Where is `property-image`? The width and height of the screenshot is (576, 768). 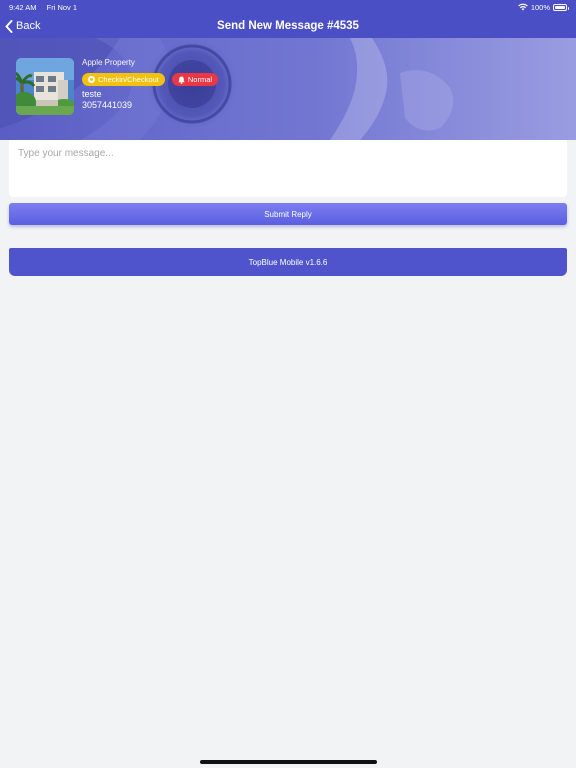 property-image is located at coordinates (45, 86).